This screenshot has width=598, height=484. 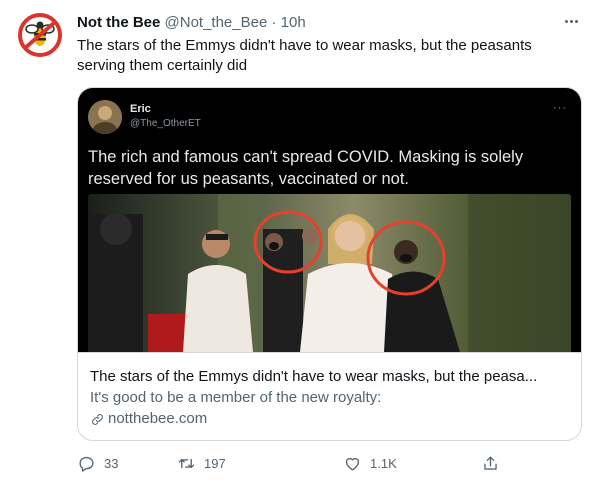 I want to click on author-avatar, so click(x=40, y=35).